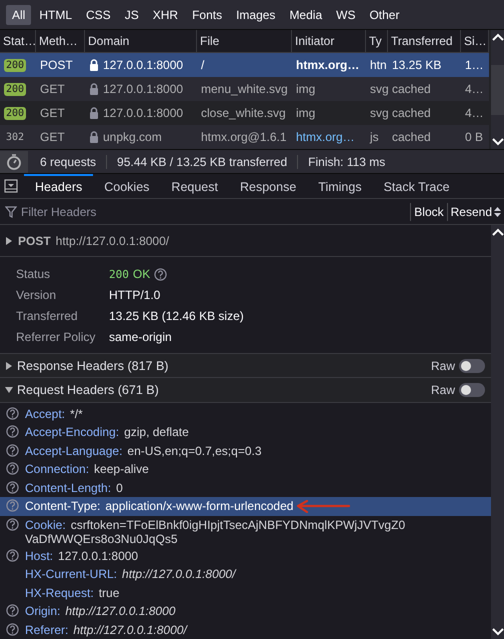 This screenshot has width=504, height=639. Describe the element at coordinates (377, 41) in the screenshot. I see `column-header: Ty` at that location.